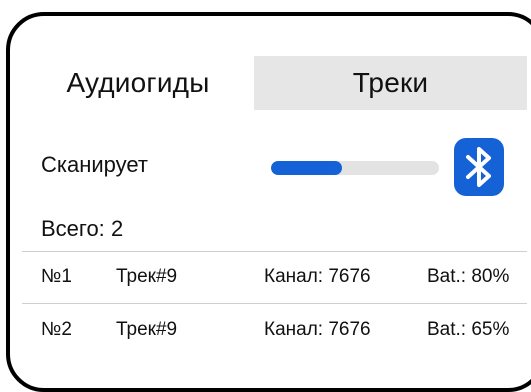 The width and height of the screenshot is (531, 392). I want to click on total-count: Всего: 2, so click(82, 229).